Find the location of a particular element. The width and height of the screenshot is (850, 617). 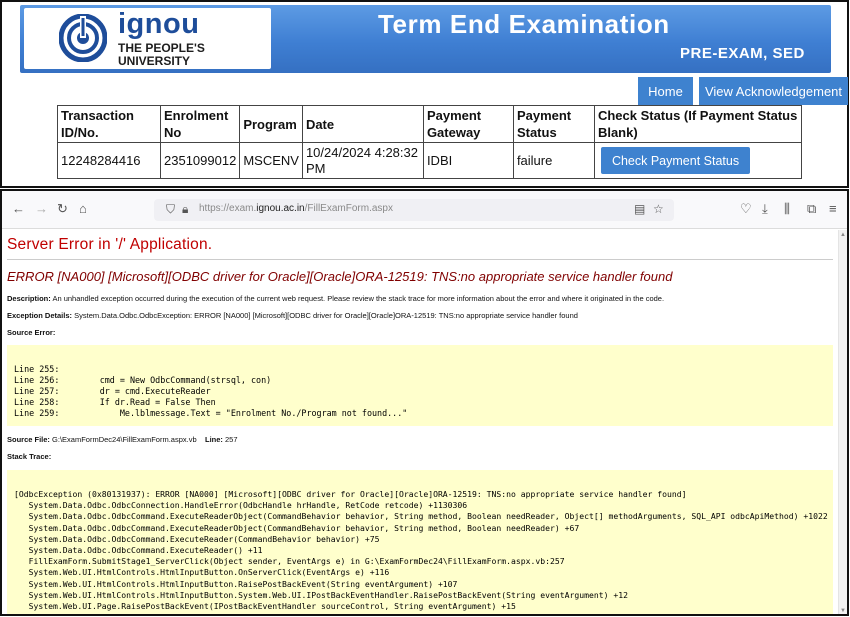

shield-icon: ⛉ is located at coordinates (170, 209).